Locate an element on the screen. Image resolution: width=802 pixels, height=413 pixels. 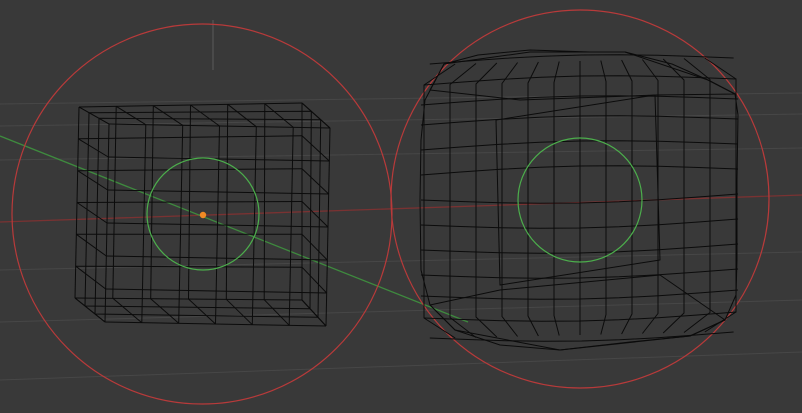
cube-depth-ring is located at coordinates (198, 210).